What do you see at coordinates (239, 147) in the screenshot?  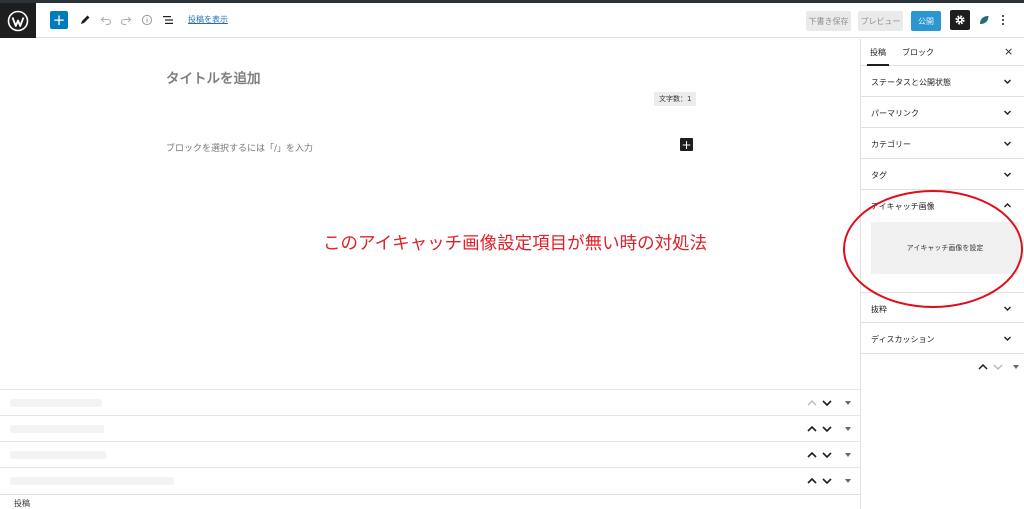 I see `block-placeholder: ブロックを選択するには「/」を入力` at bounding box center [239, 147].